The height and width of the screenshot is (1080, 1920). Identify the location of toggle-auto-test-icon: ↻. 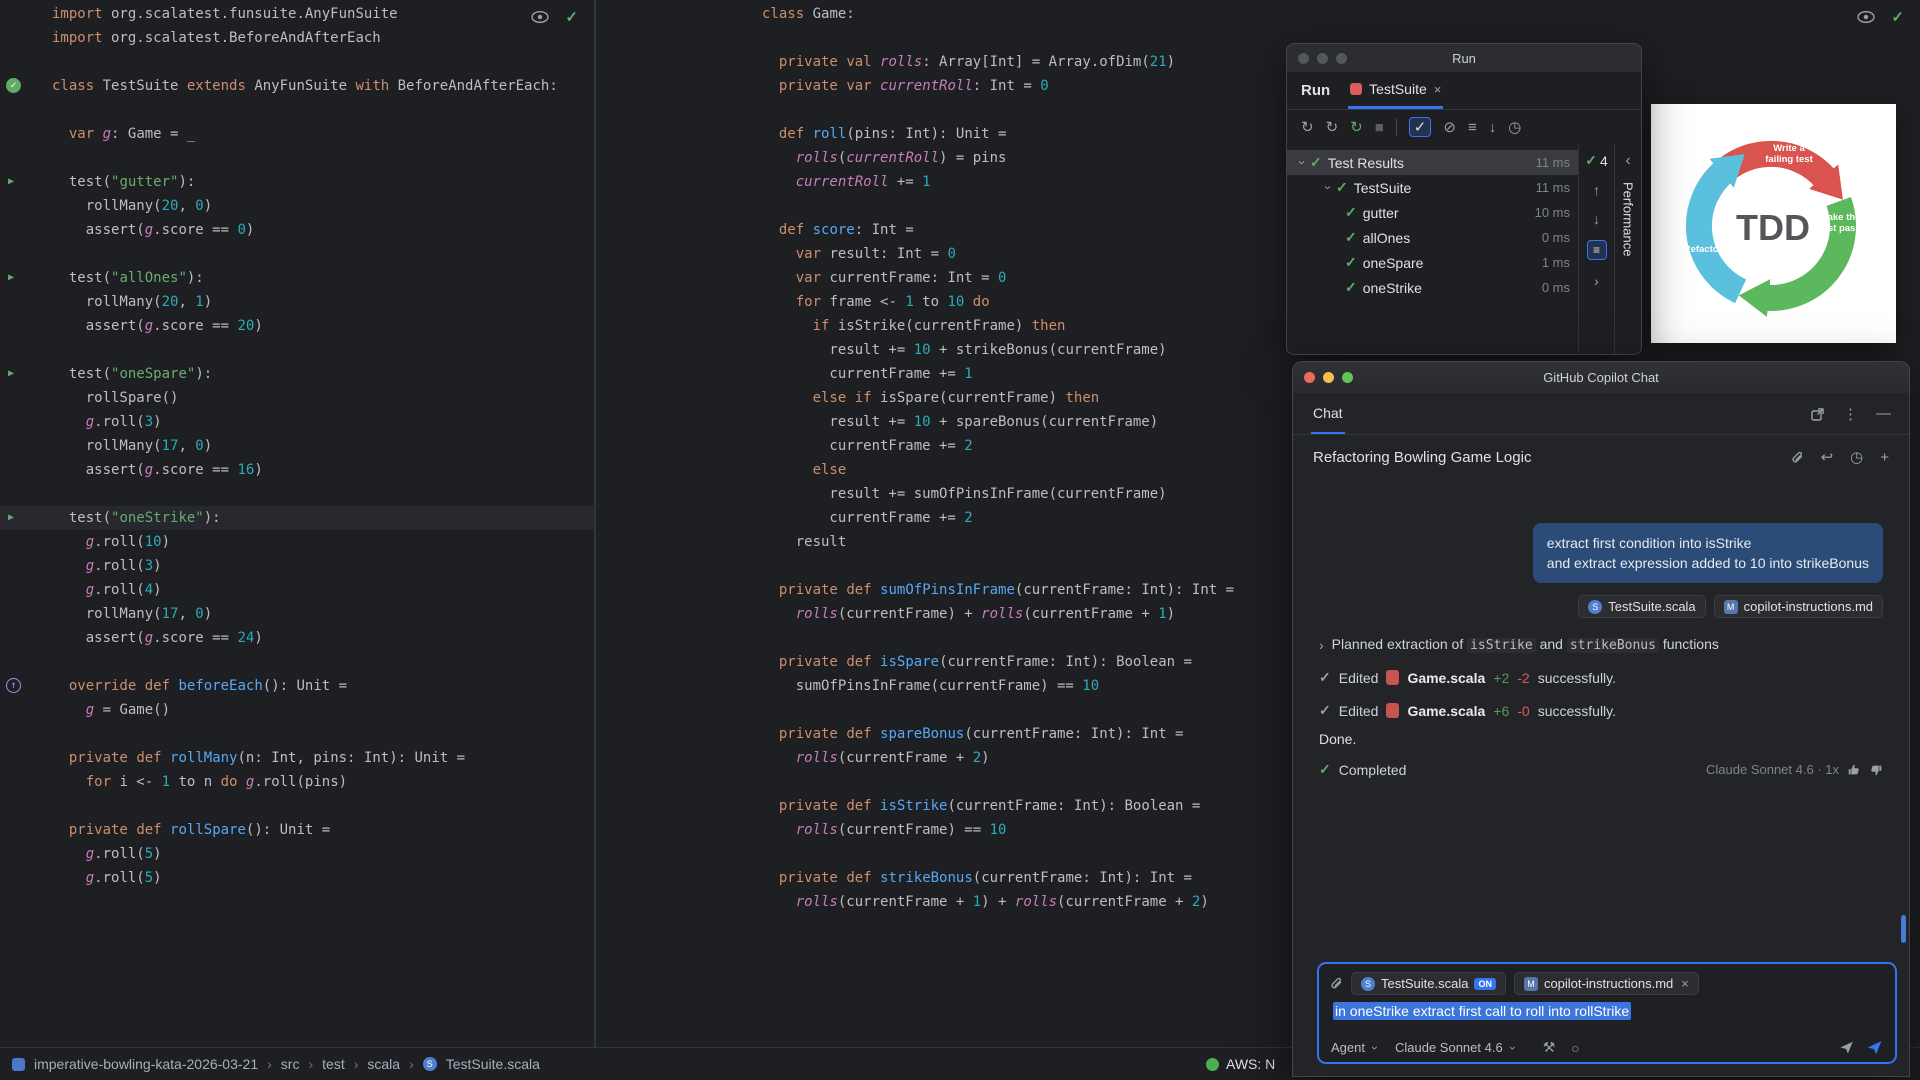
(1356, 127).